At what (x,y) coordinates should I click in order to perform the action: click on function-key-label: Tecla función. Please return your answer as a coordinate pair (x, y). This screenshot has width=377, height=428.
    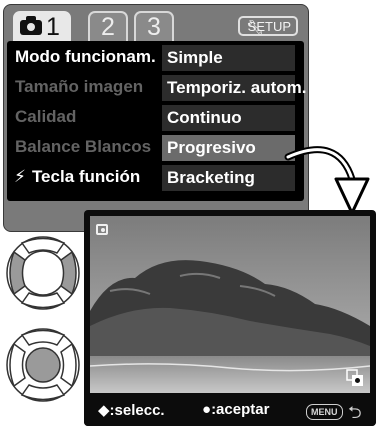
    Looking at the image, I should click on (86, 176).